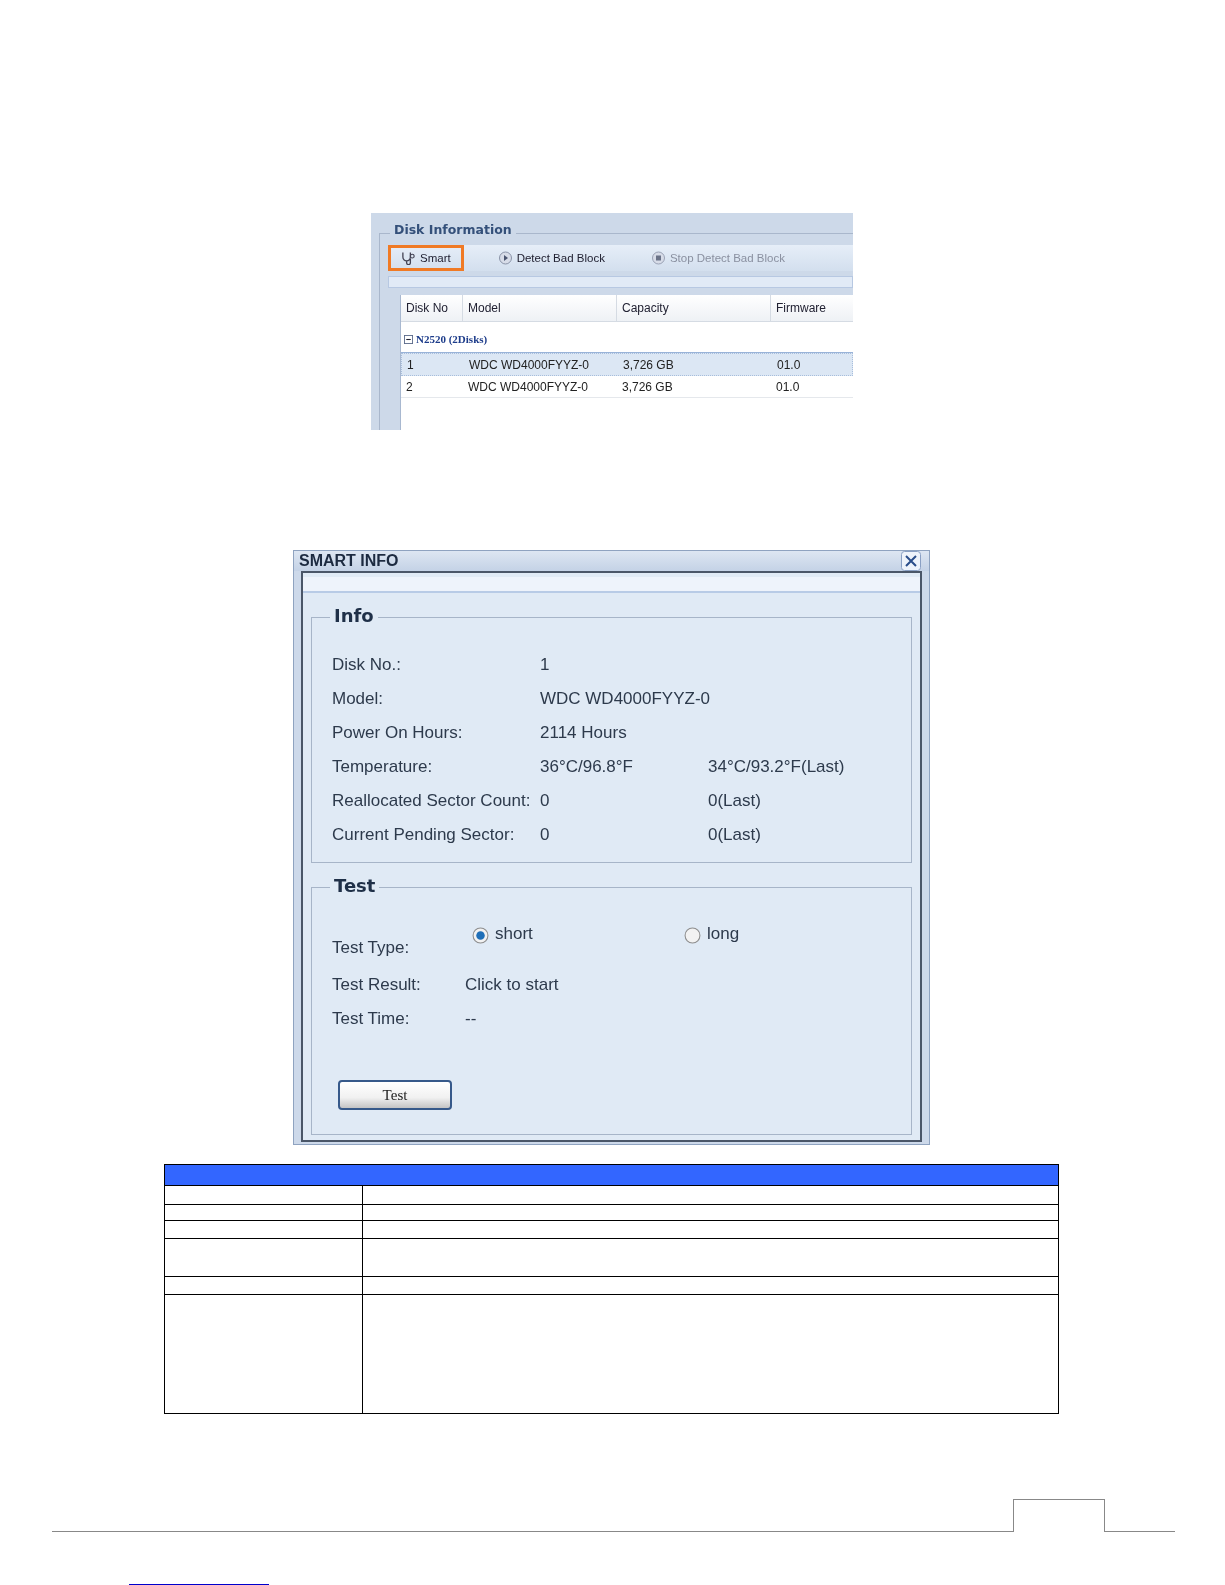  What do you see at coordinates (512, 985) in the screenshot?
I see `field-value: Click to start` at bounding box center [512, 985].